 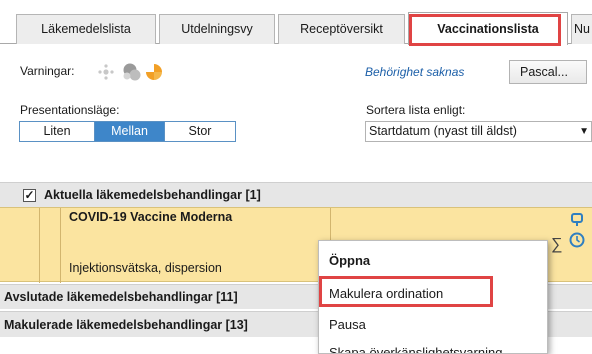 What do you see at coordinates (443, 131) in the screenshot?
I see `sort-select-value: Startdatum (nyast till äldst)` at bounding box center [443, 131].